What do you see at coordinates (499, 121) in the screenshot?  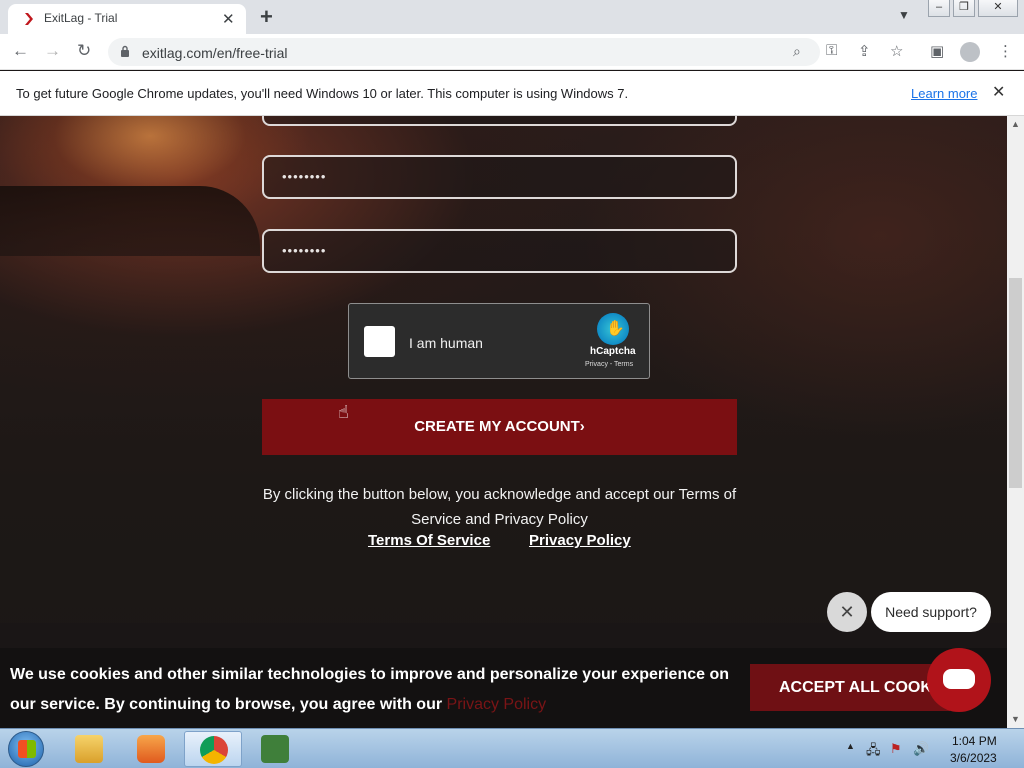 I see `email-field` at bounding box center [499, 121].